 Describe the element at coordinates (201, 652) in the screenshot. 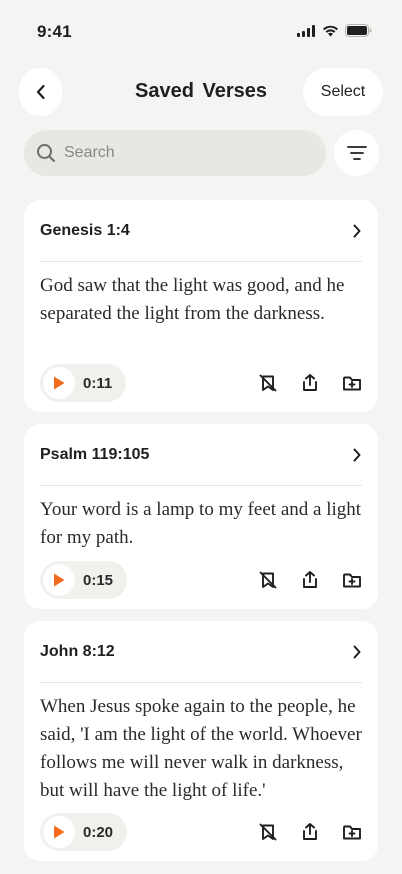

I see `verse-card-header: John 8:12` at that location.